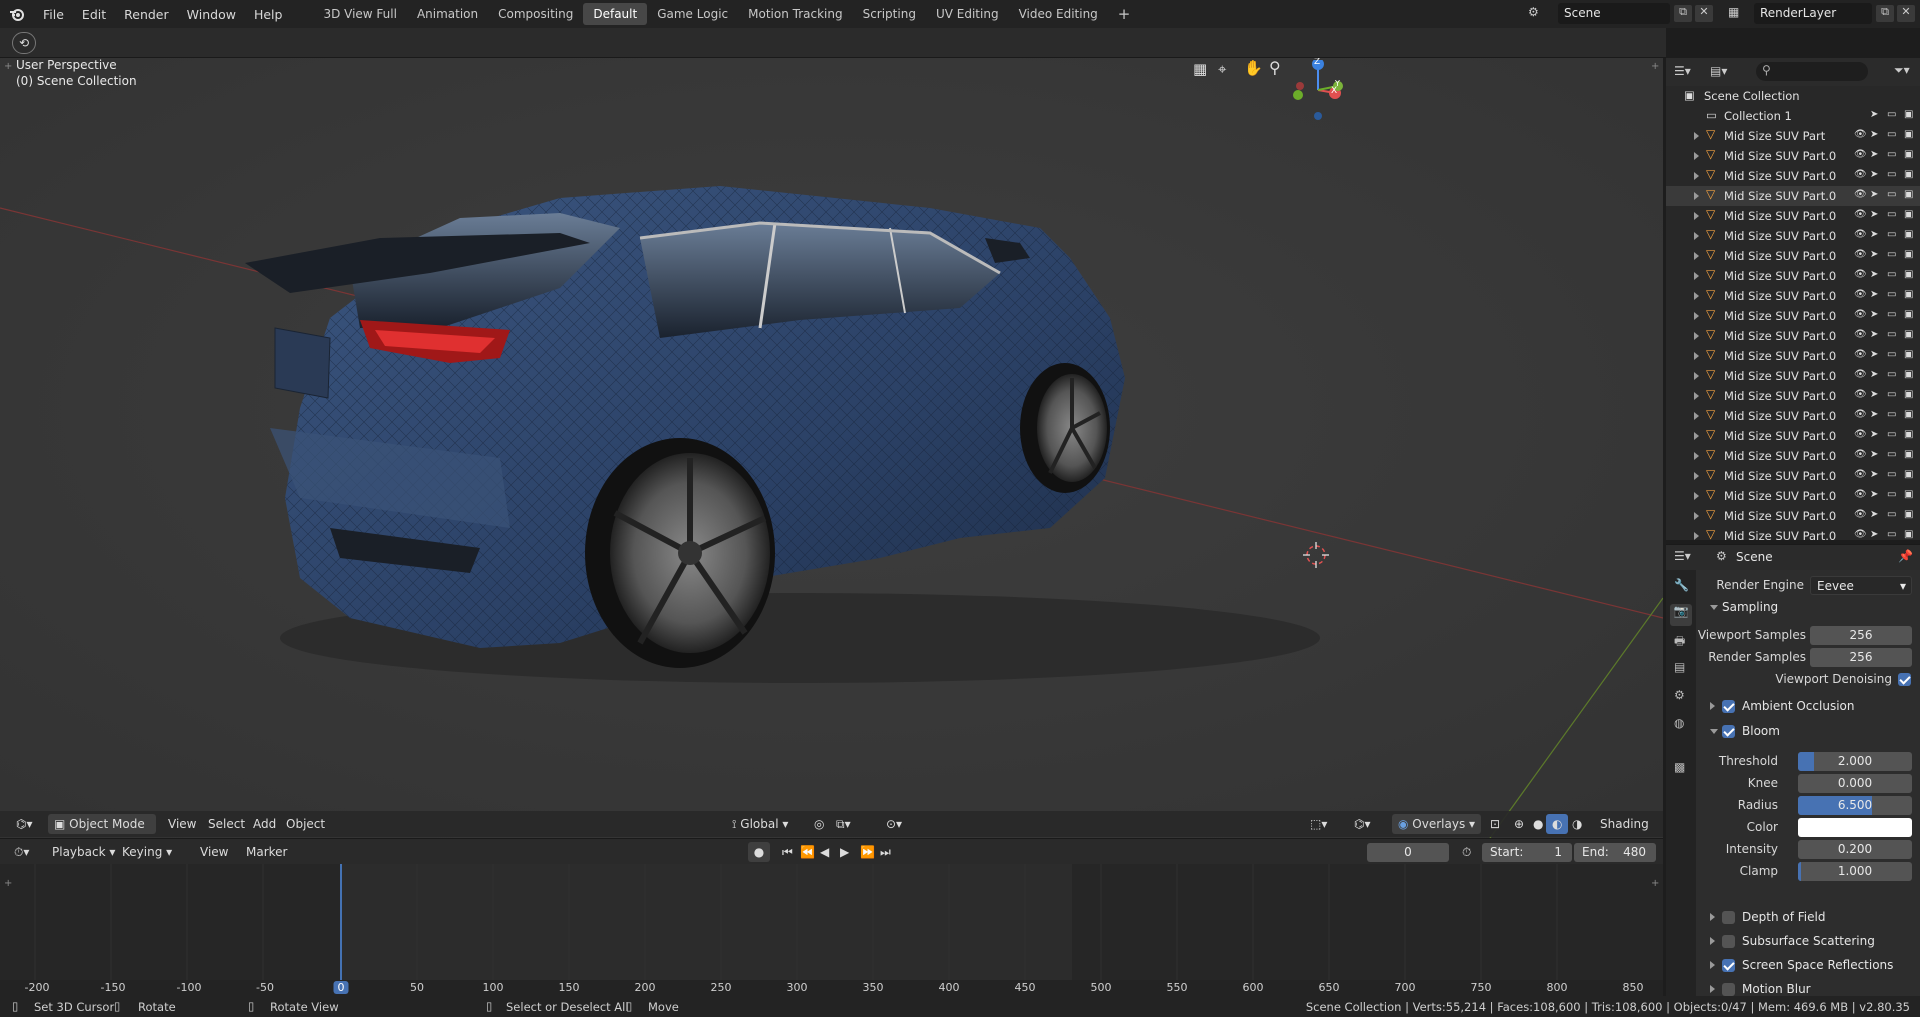  What do you see at coordinates (1855, 849) in the screenshot?
I see `intensity-slider: 0.200` at bounding box center [1855, 849].